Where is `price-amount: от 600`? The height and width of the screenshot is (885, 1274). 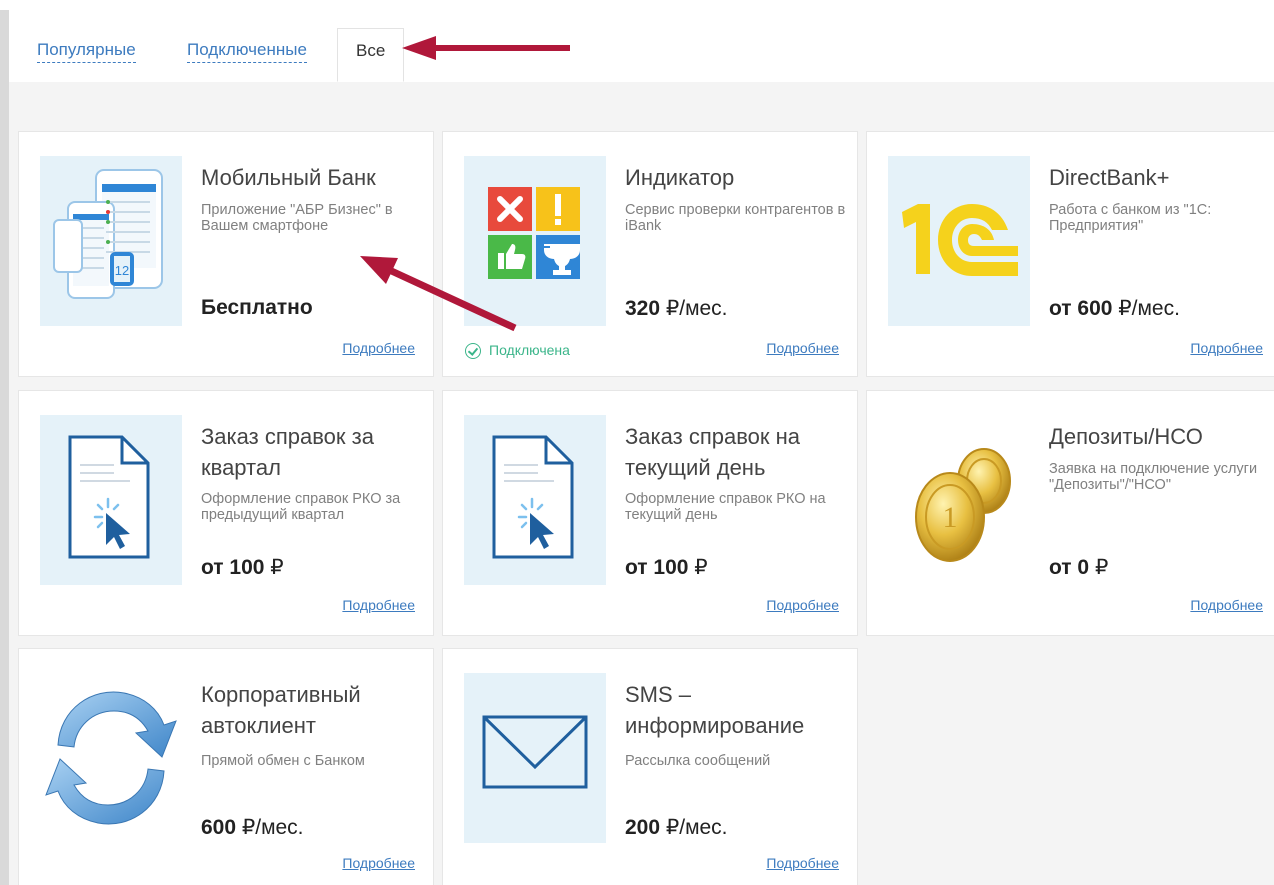 price-amount: от 600 is located at coordinates (1084, 308).